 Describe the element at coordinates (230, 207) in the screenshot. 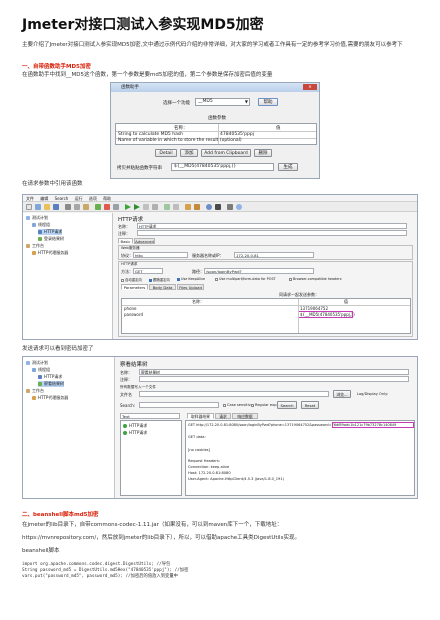

I see `function-helper-icon` at that location.